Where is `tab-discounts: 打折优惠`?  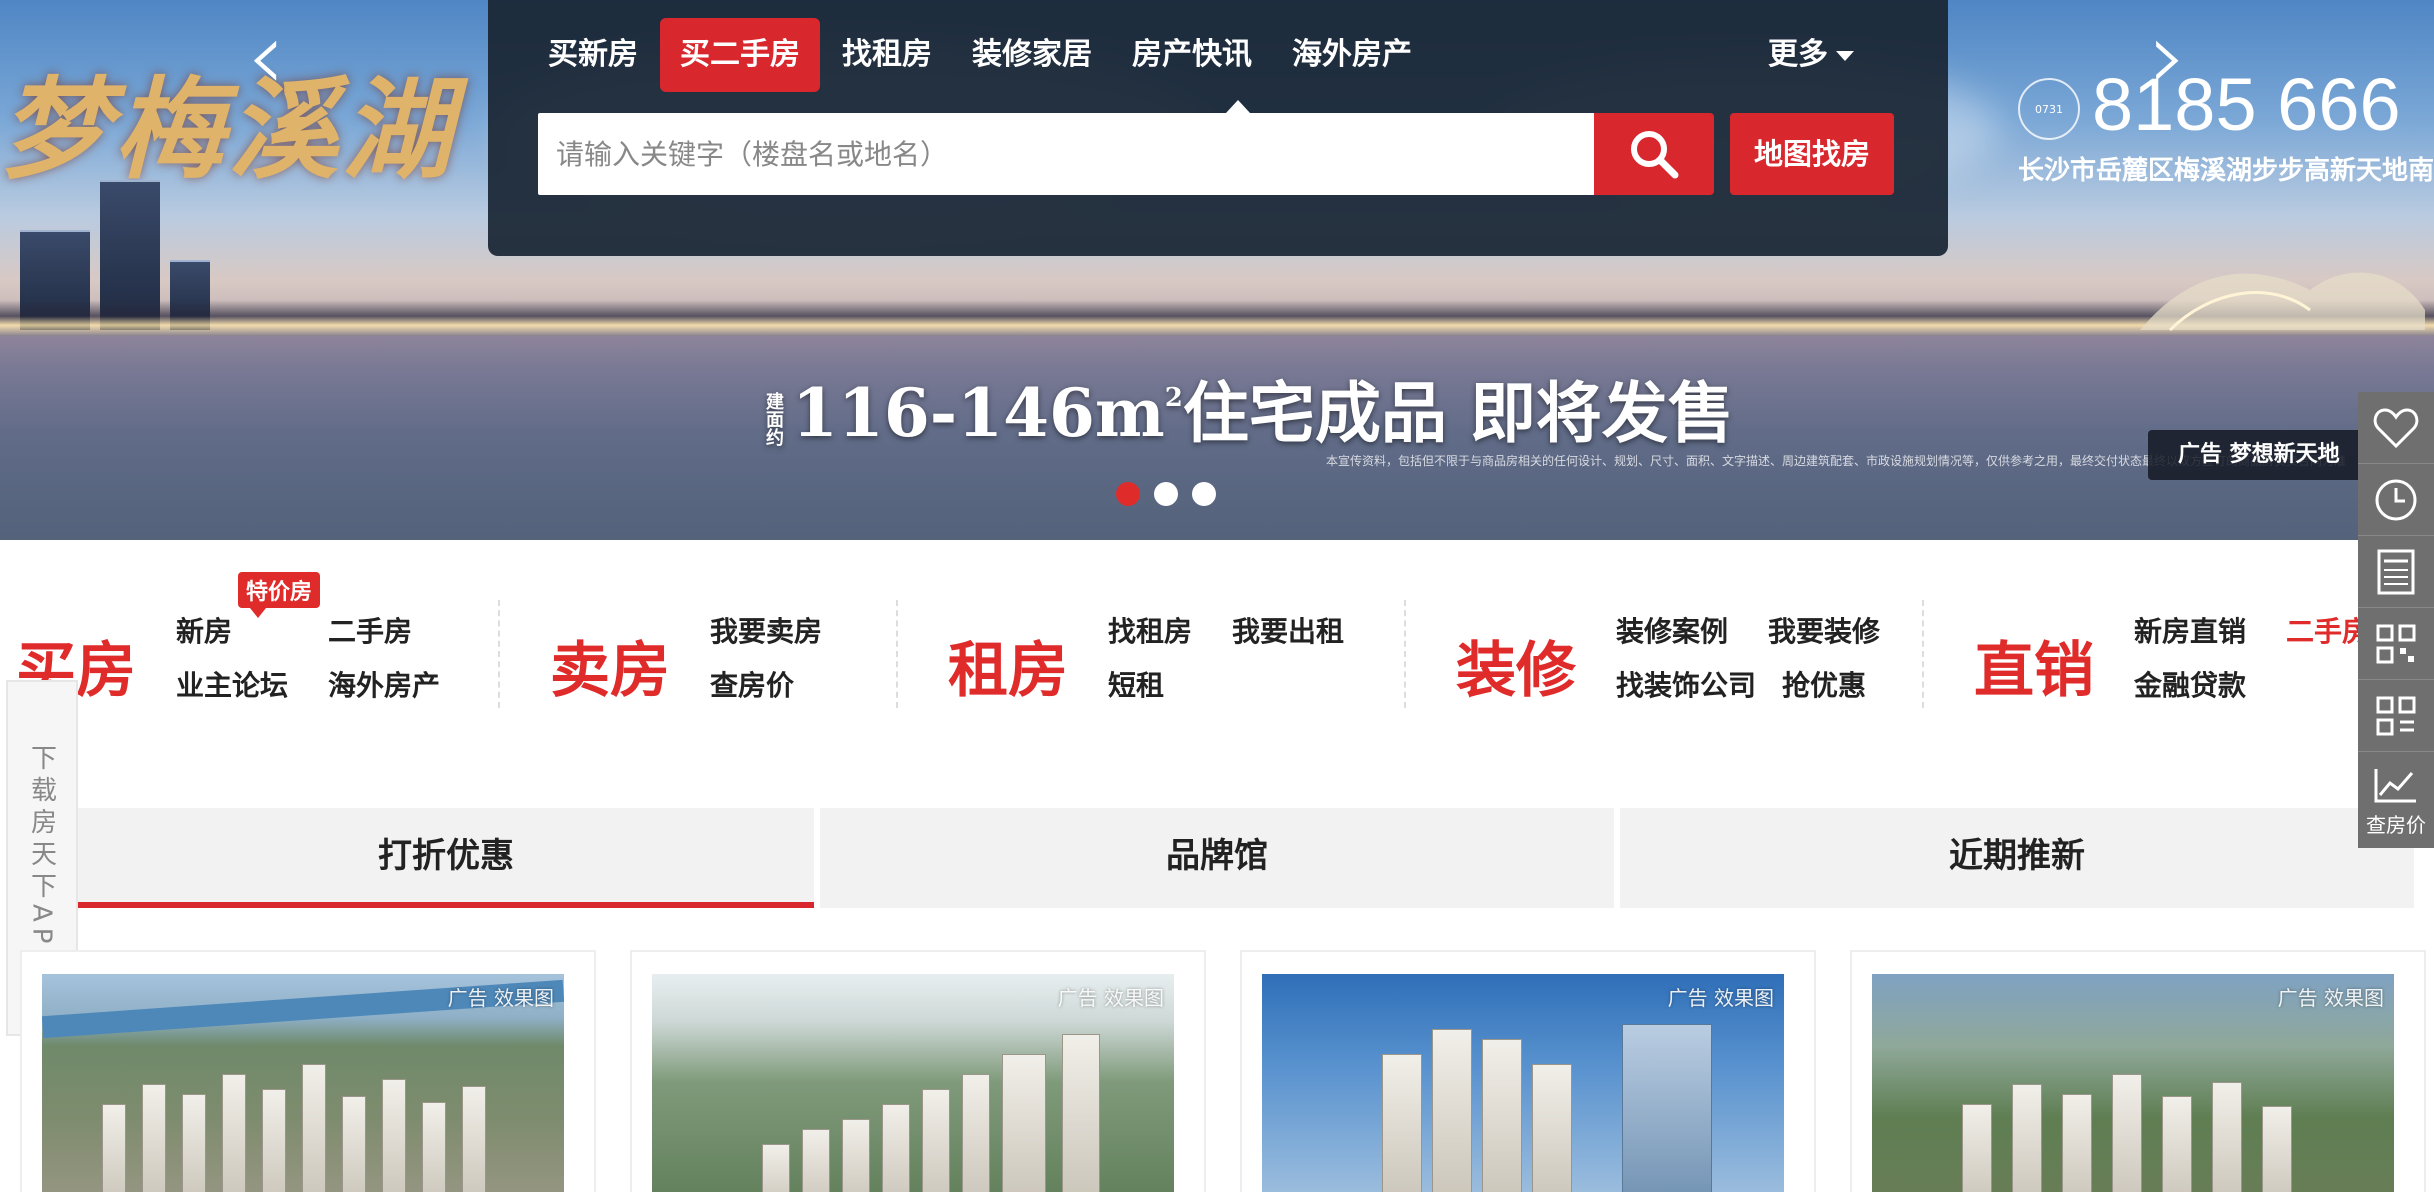
tab-discounts: 打折优惠 is located at coordinates (446, 858).